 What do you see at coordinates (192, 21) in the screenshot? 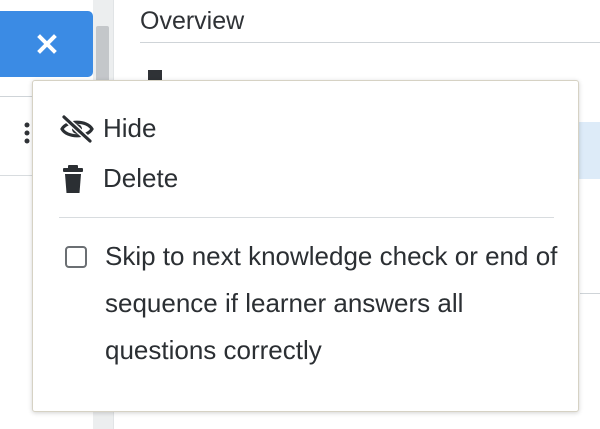
I see `page-title: Overview` at bounding box center [192, 21].